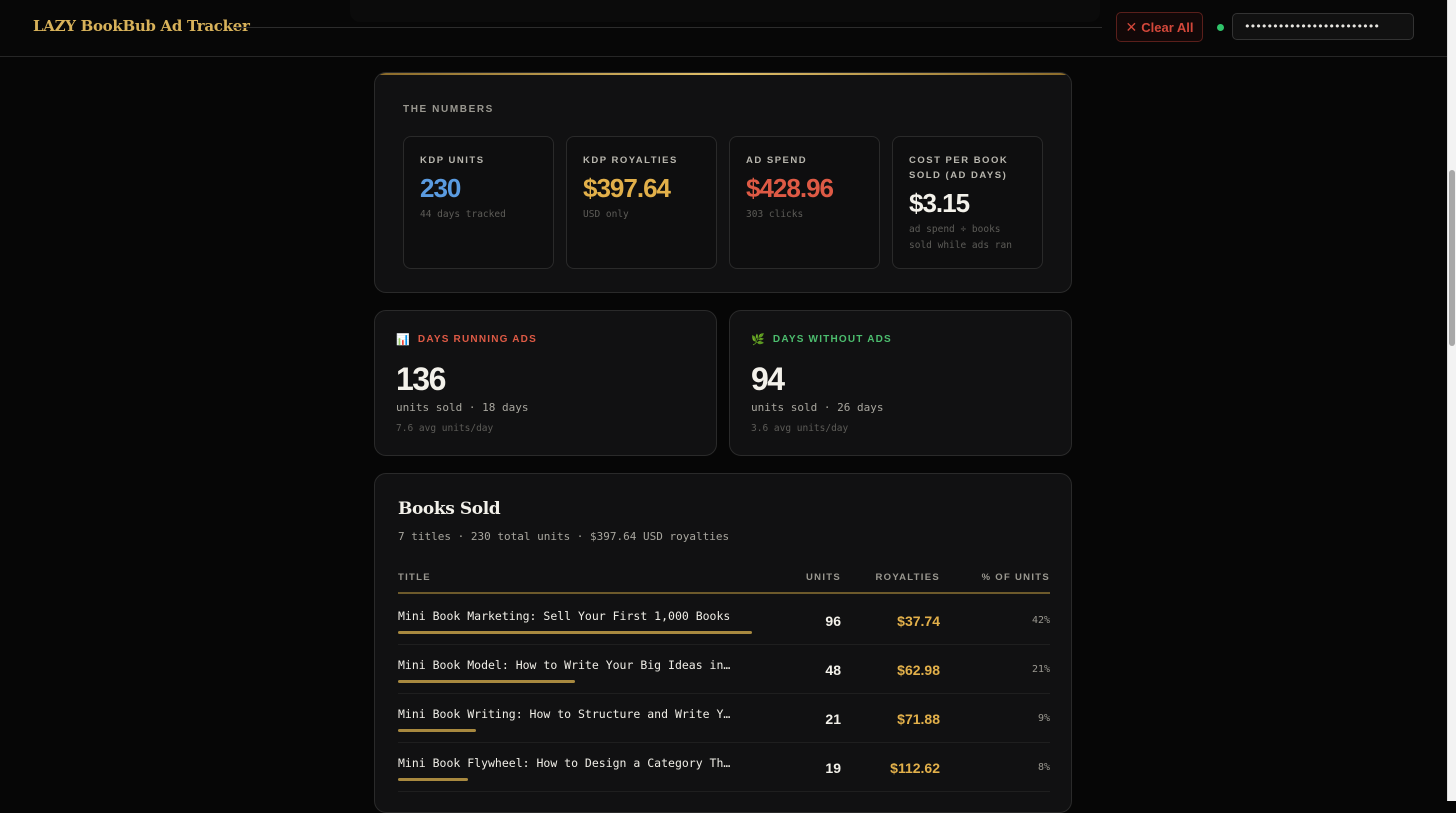  I want to click on col-royalties: ROYALTIES, so click(908, 577).